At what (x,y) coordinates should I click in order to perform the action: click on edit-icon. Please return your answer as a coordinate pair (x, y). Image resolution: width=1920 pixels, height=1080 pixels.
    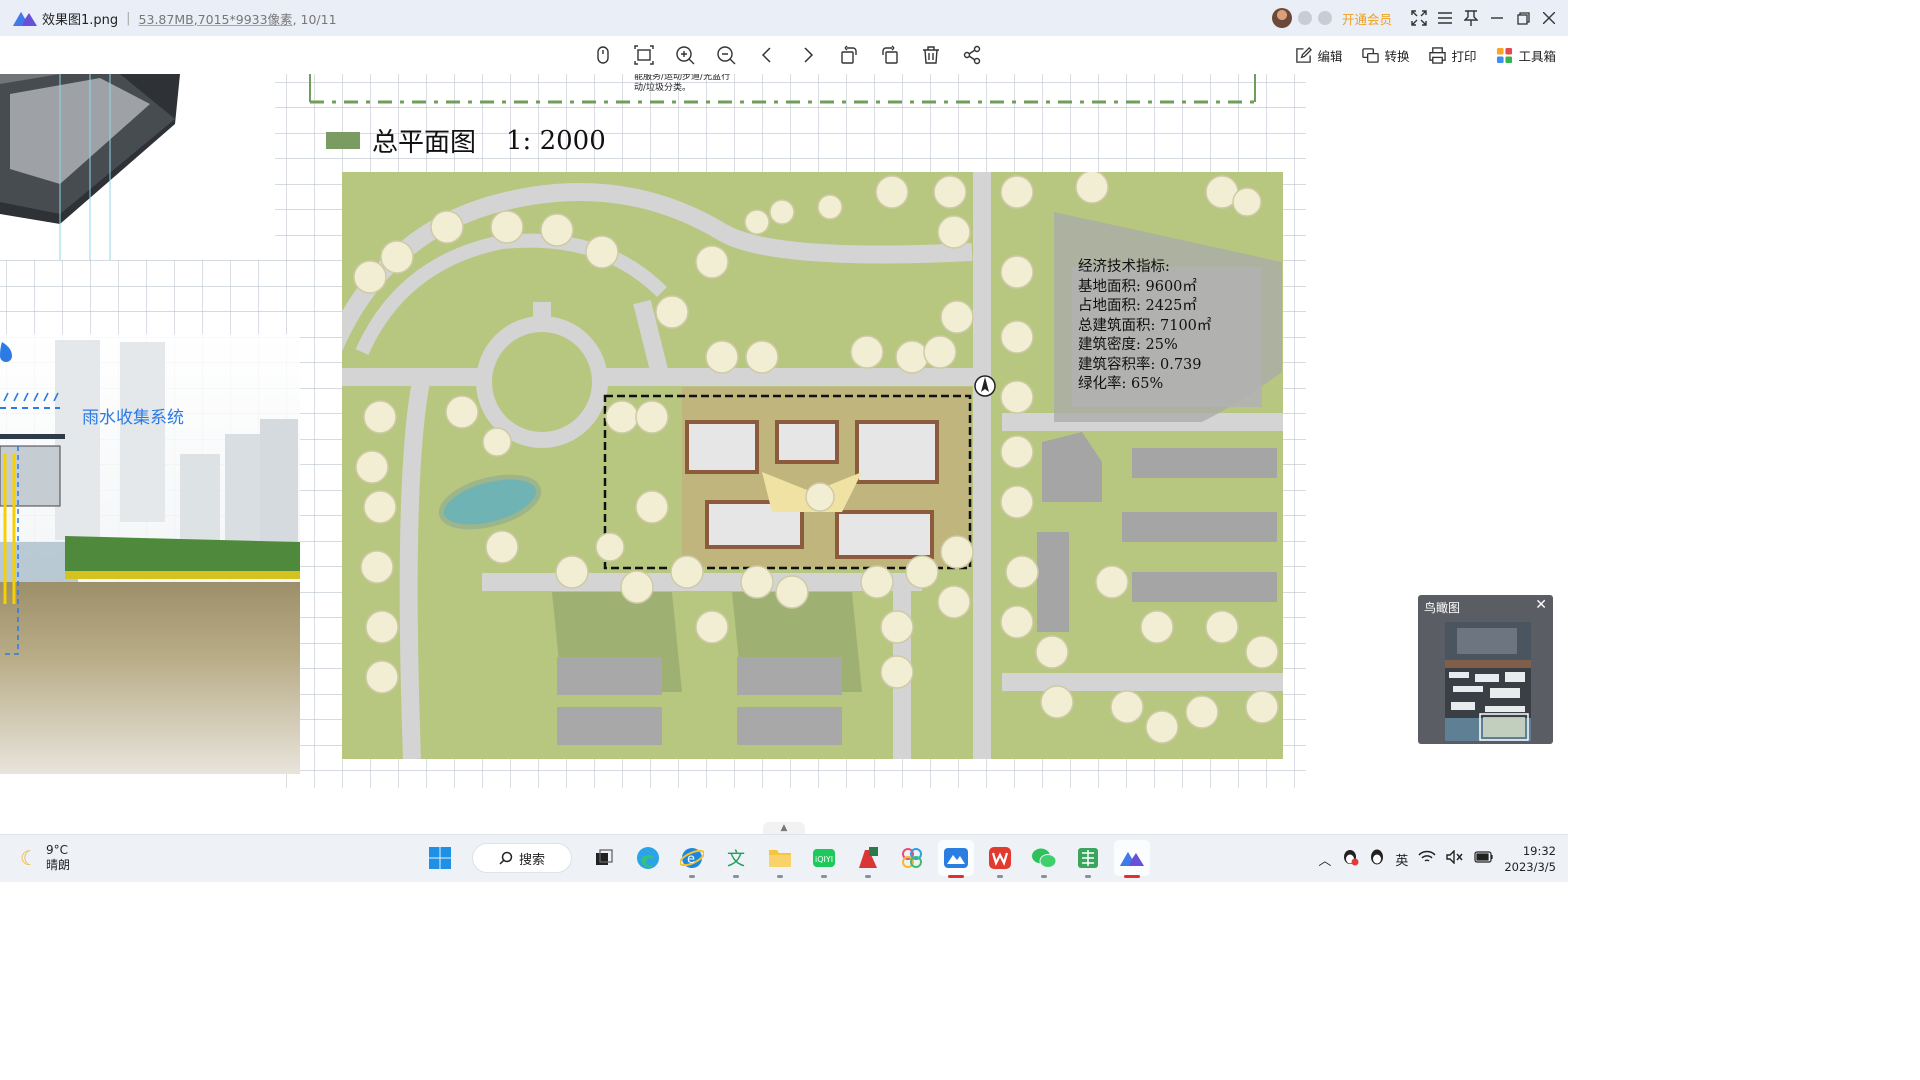
    Looking at the image, I should click on (1304, 54).